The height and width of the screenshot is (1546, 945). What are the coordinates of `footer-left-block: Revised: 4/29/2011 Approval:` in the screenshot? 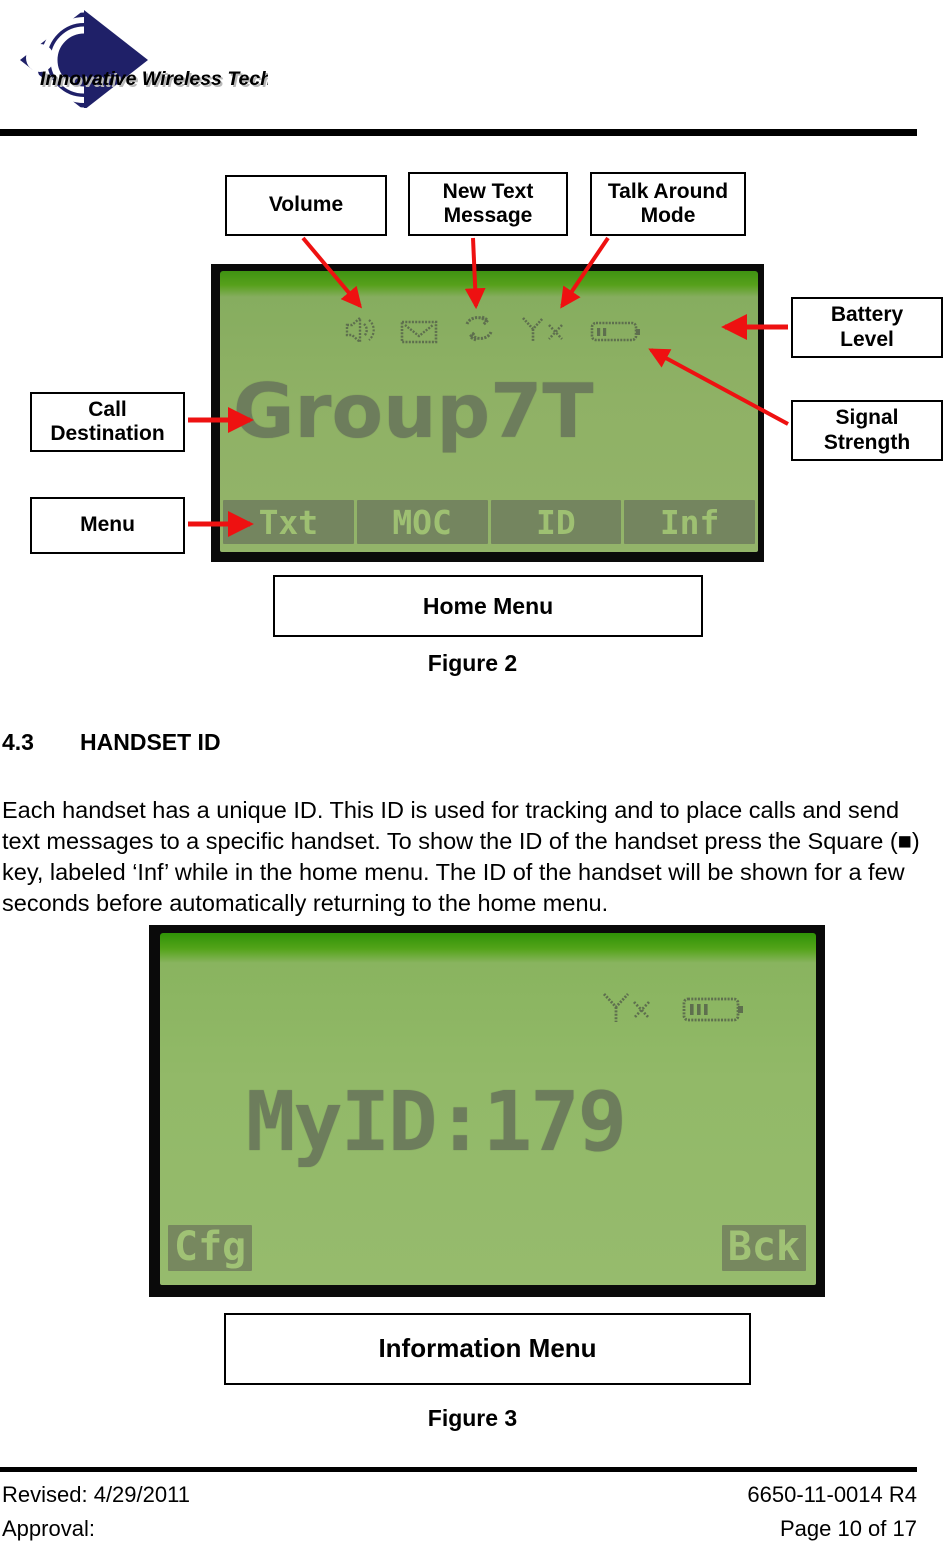 It's located at (96, 1512).